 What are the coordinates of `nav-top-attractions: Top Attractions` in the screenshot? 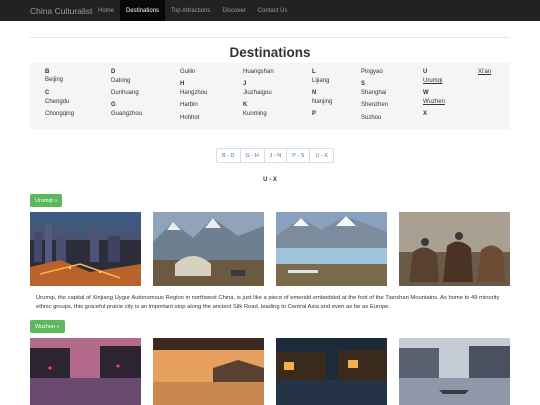 It's located at (190, 10).